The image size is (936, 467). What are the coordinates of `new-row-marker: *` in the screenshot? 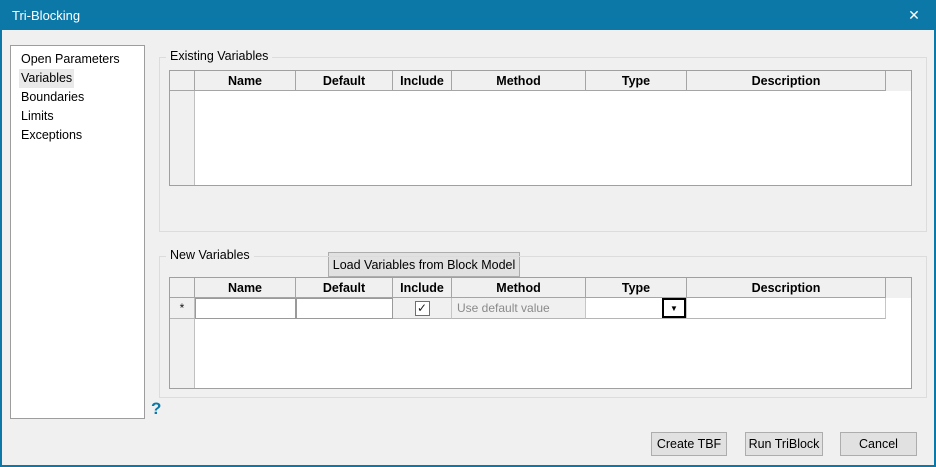 It's located at (182, 308).